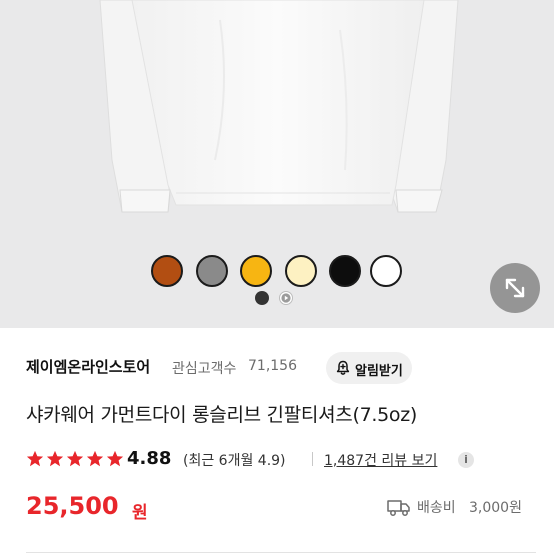  I want to click on price-value: 25,500, so click(72, 506).